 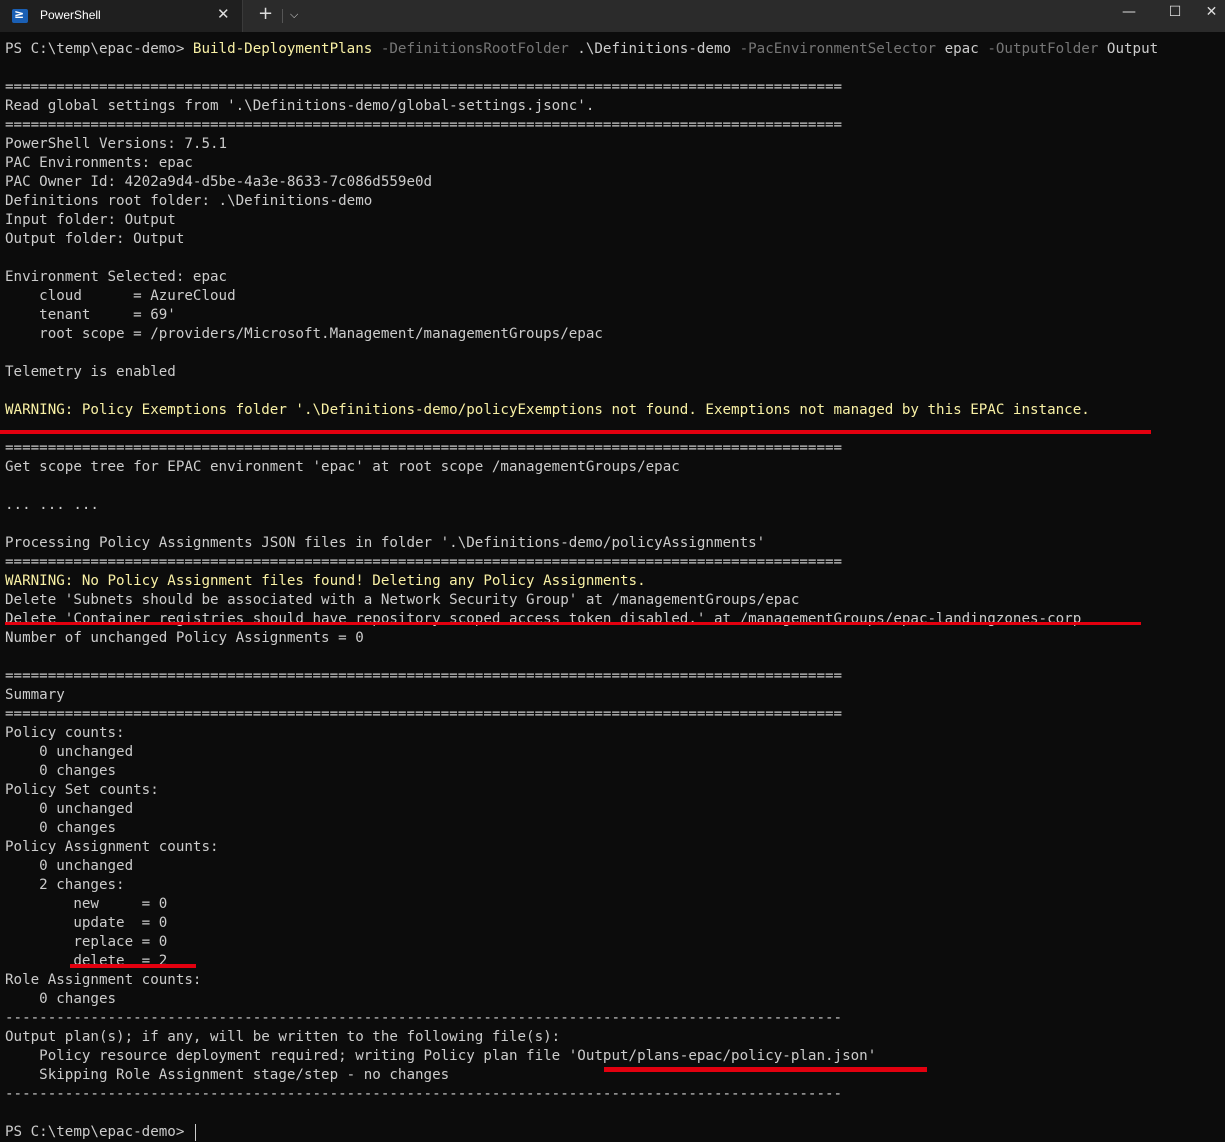 I want to click on close-window-button: ✕, so click(x=1211, y=15).